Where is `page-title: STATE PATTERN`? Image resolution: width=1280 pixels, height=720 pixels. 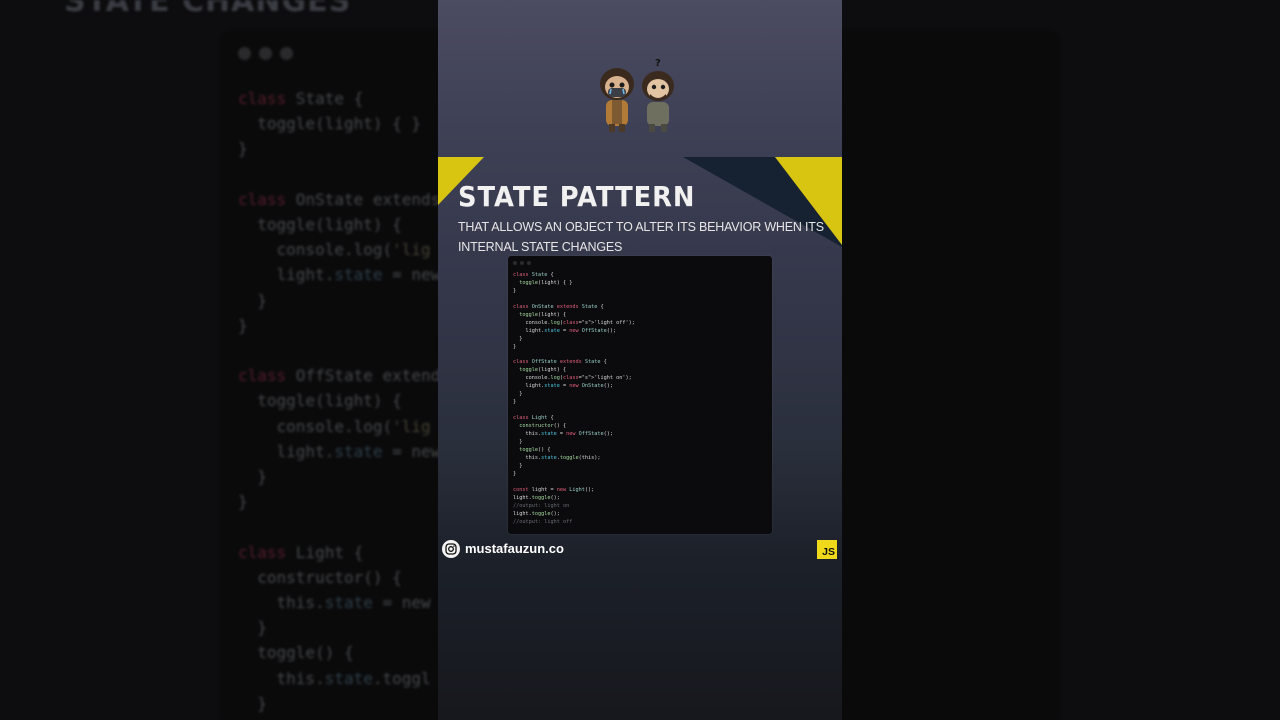 page-title: STATE PATTERN is located at coordinates (577, 196).